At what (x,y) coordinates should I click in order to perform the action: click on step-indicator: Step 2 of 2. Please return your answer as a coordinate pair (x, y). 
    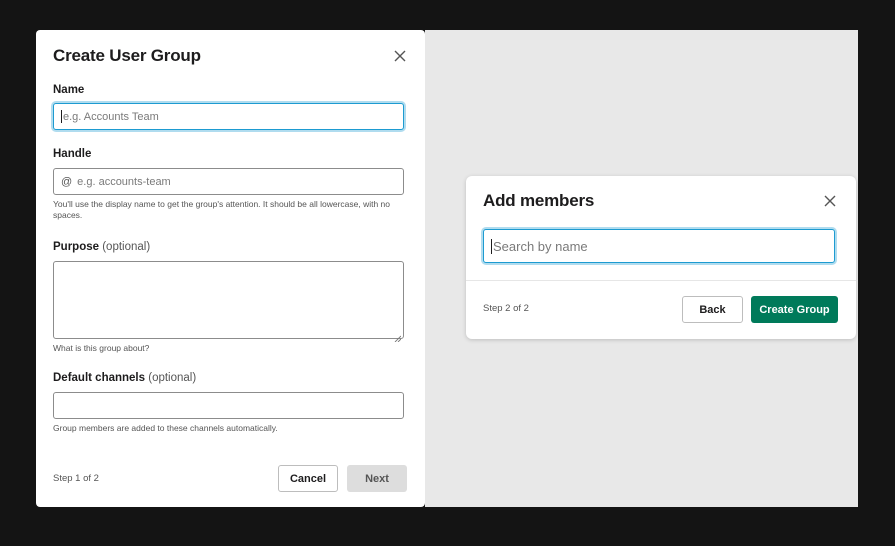
    Looking at the image, I should click on (506, 308).